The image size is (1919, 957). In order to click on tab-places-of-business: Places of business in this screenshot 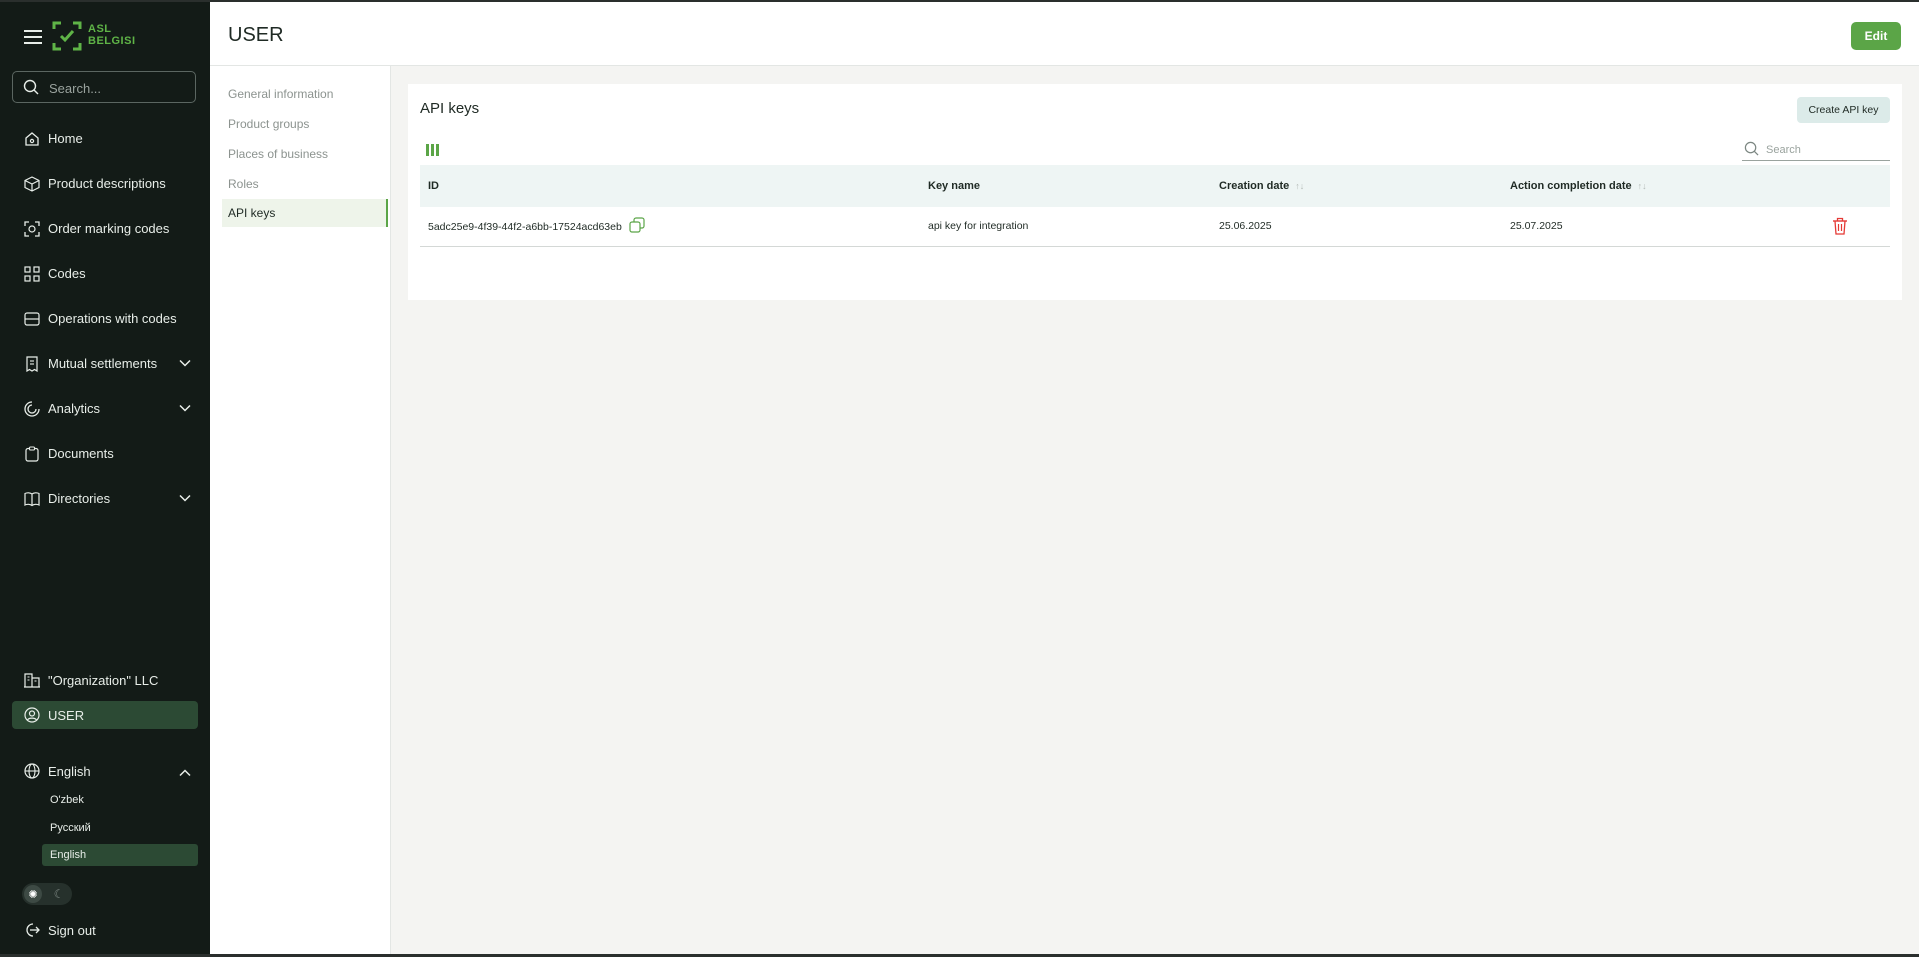, I will do `click(305, 154)`.